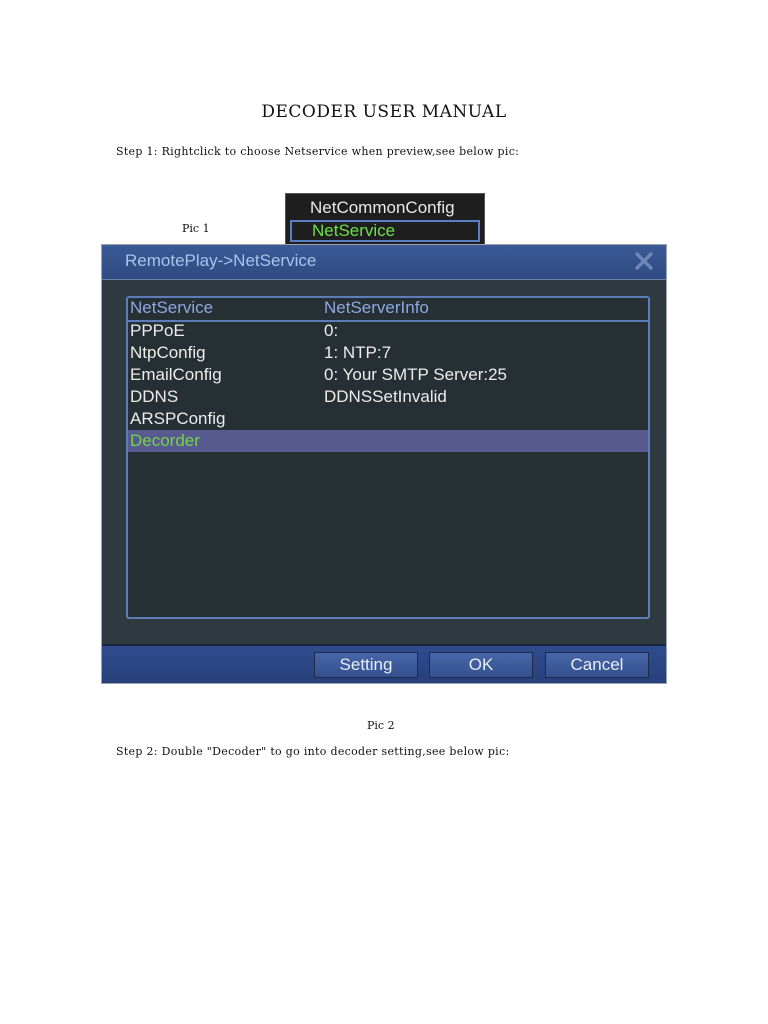 The height and width of the screenshot is (1024, 768). I want to click on dialog-titlebar: RemotePlay->NetService, so click(384, 262).